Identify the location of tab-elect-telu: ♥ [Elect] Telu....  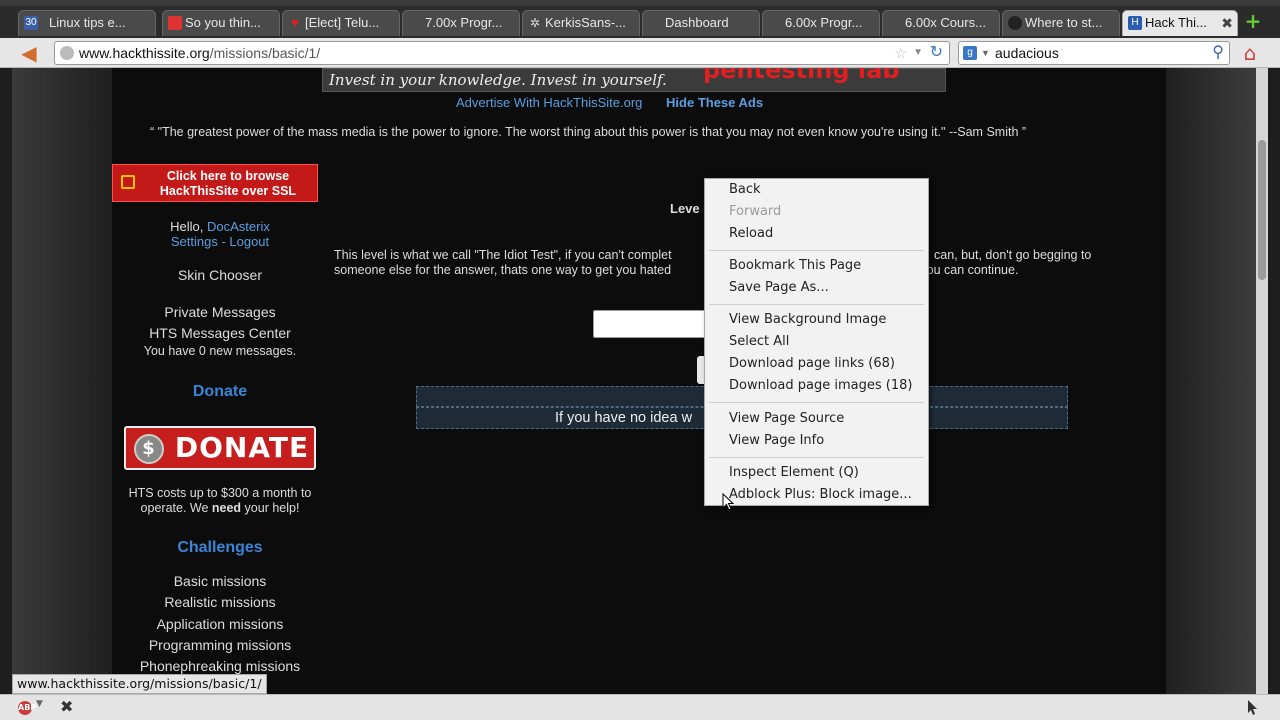
(341, 23).